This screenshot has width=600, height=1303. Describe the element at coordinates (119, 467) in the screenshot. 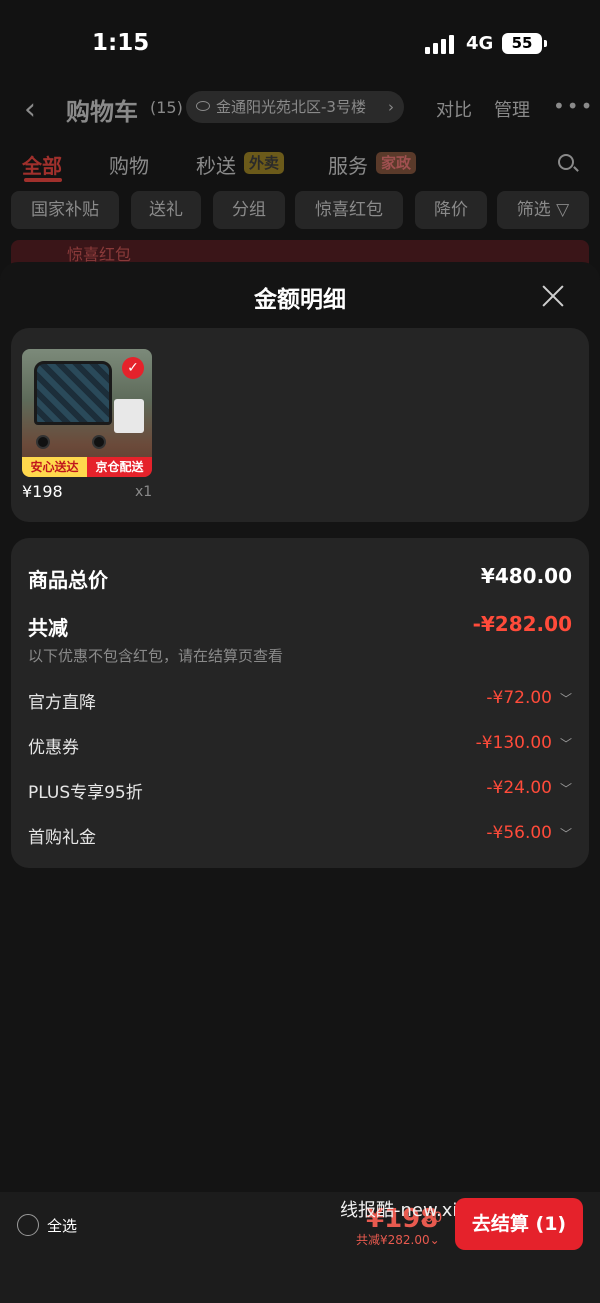

I see `badge-jd-warehouse: 京仓配送` at that location.